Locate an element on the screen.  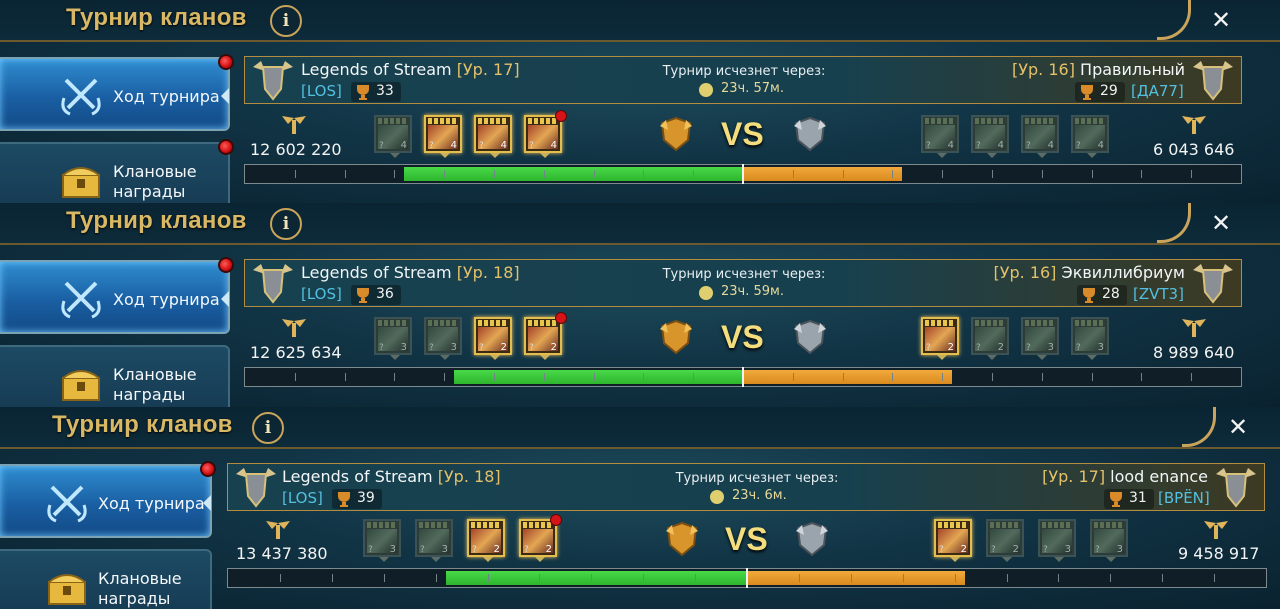
header-bar: Турнир кланов i ✕ is located at coordinates (640, 428).